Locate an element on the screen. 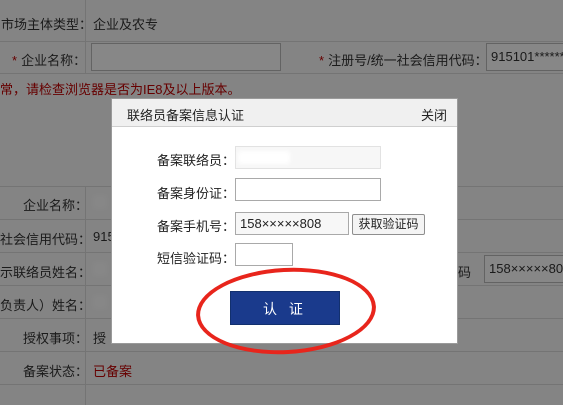  dialog-title: 联络员备案信息认证 is located at coordinates (186, 115).